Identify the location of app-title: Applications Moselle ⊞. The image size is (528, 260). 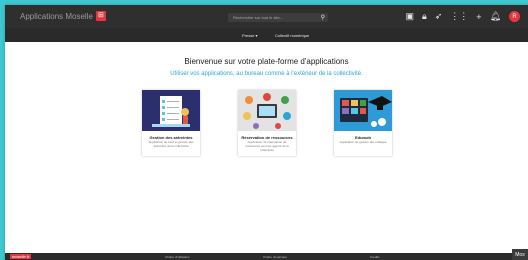
(63, 16).